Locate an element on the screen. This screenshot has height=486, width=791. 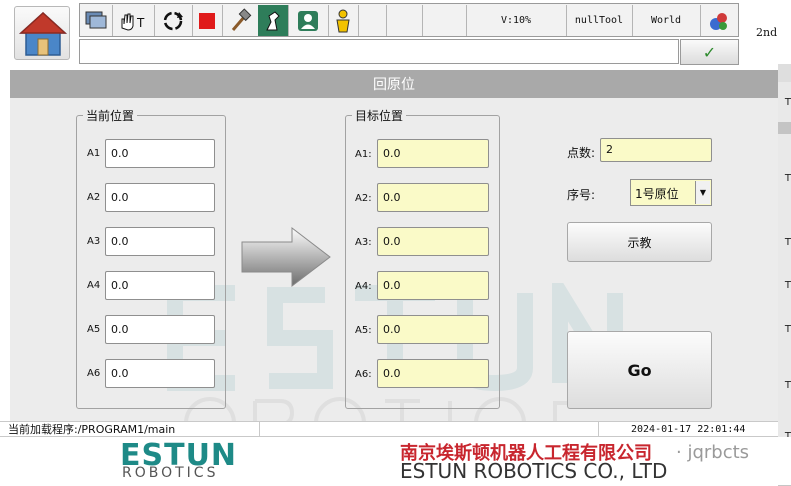
robot-status-button is located at coordinates (719, 20).